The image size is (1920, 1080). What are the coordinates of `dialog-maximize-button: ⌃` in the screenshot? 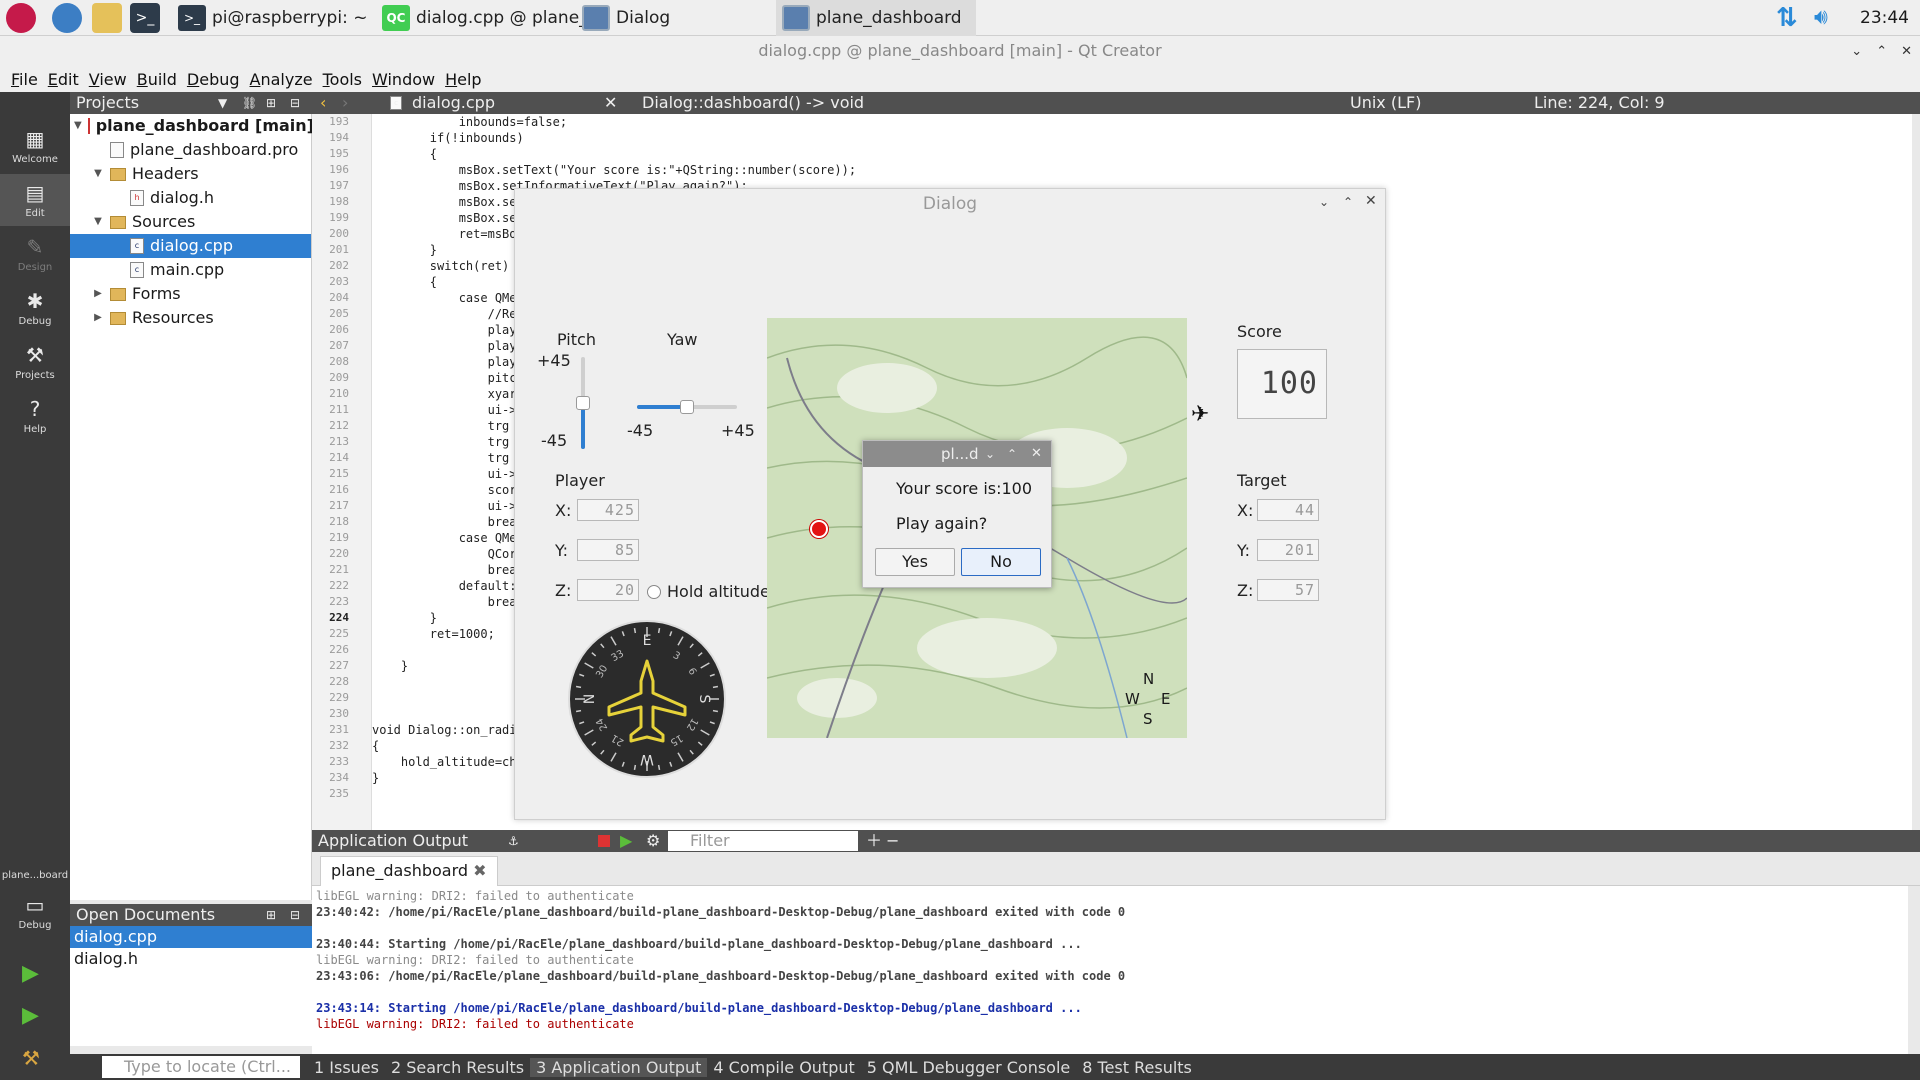 It's located at (1348, 202).